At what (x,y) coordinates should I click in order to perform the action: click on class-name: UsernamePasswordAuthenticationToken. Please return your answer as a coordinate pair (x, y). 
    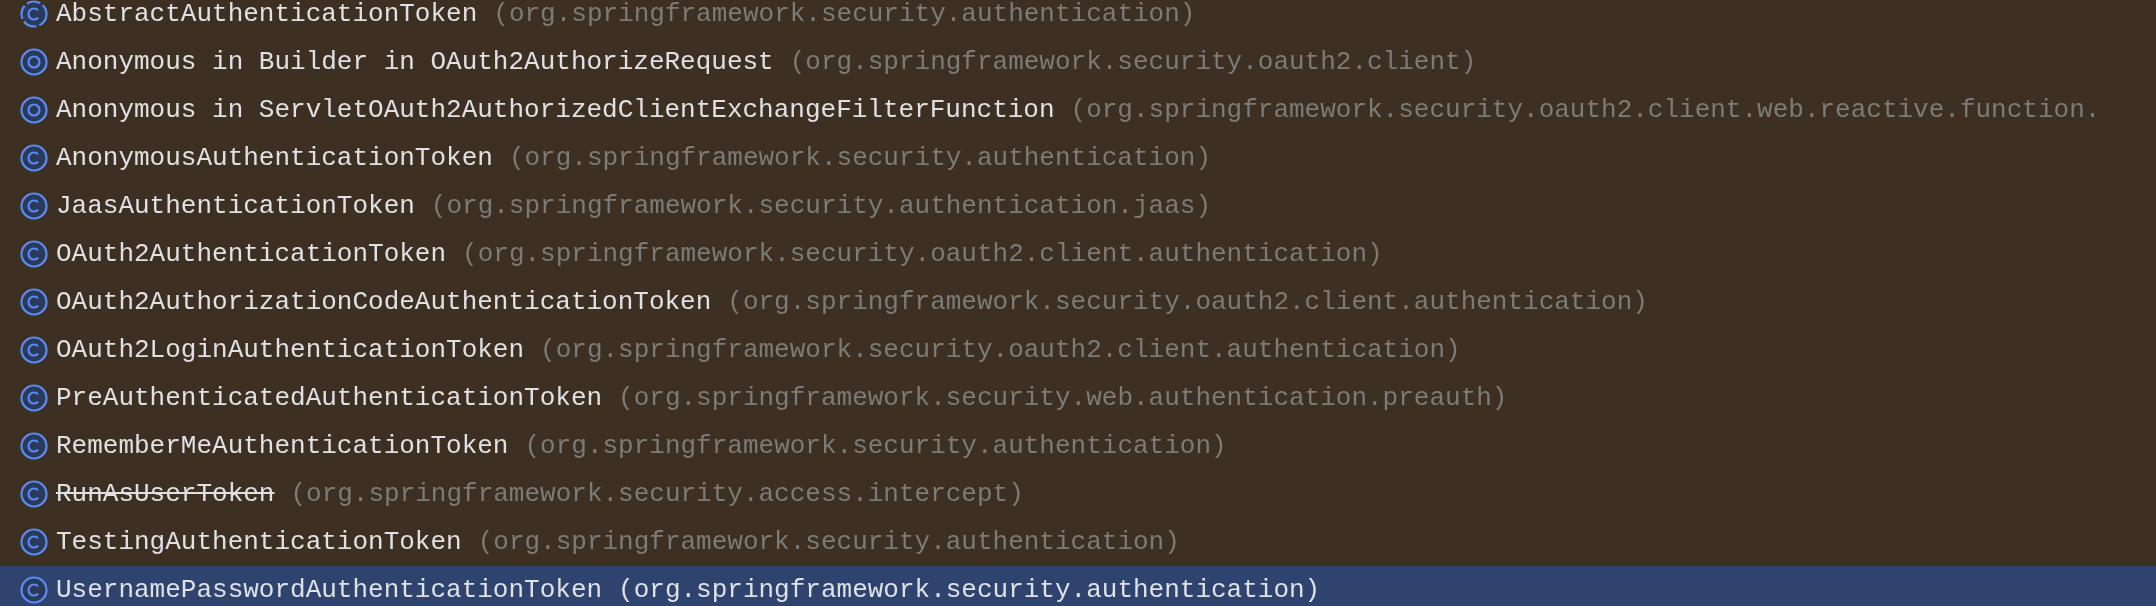
    Looking at the image, I should click on (329, 589).